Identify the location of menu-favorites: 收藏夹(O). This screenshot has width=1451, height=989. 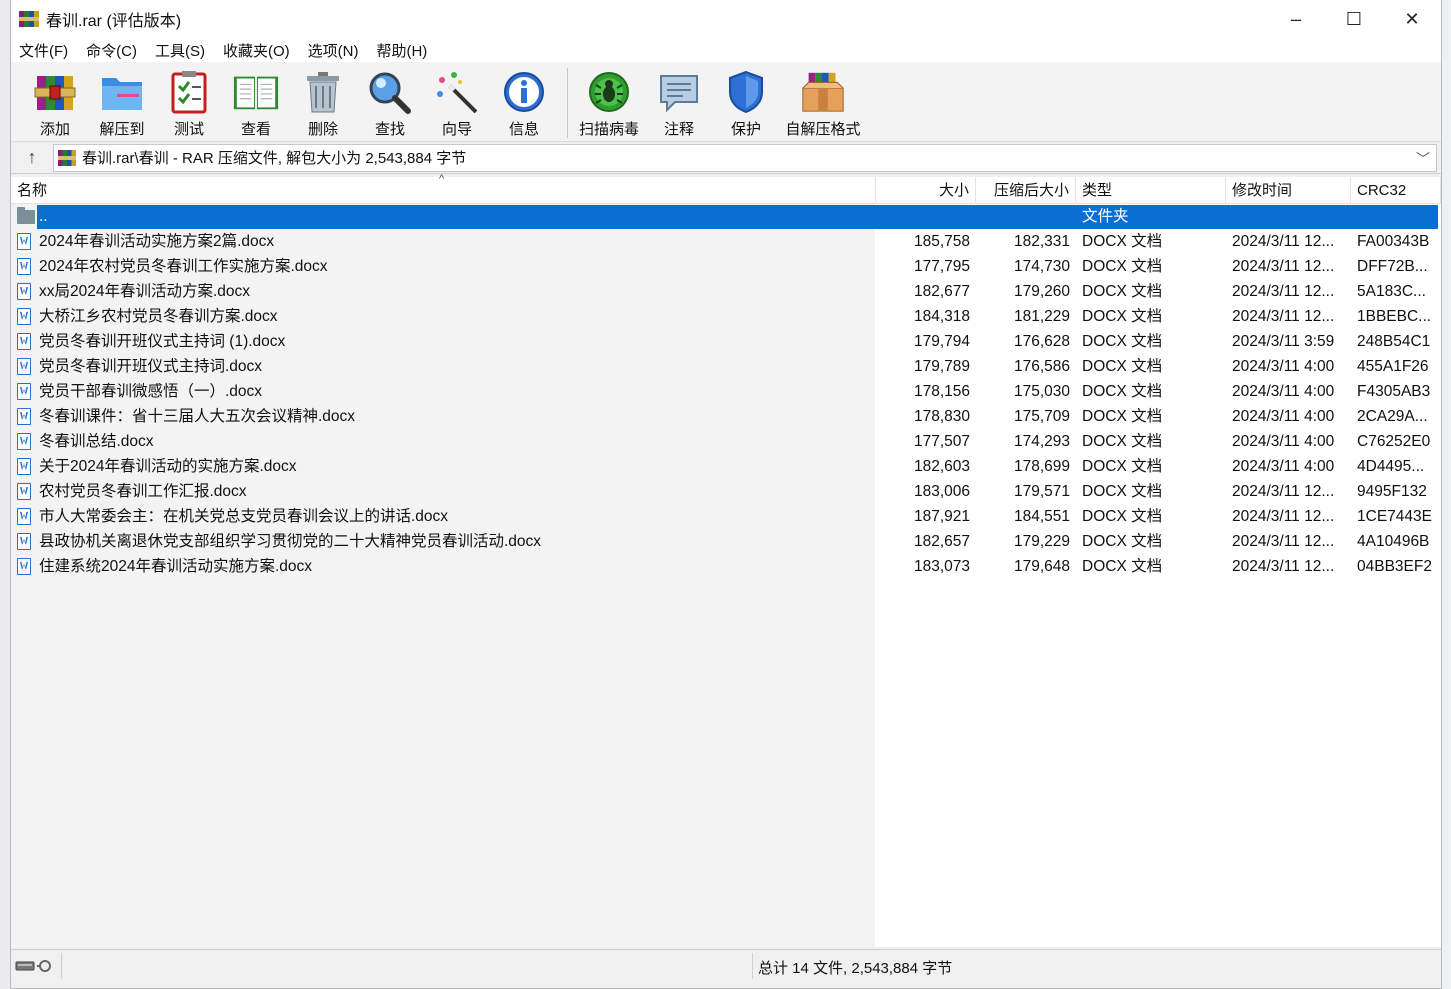
(256, 50).